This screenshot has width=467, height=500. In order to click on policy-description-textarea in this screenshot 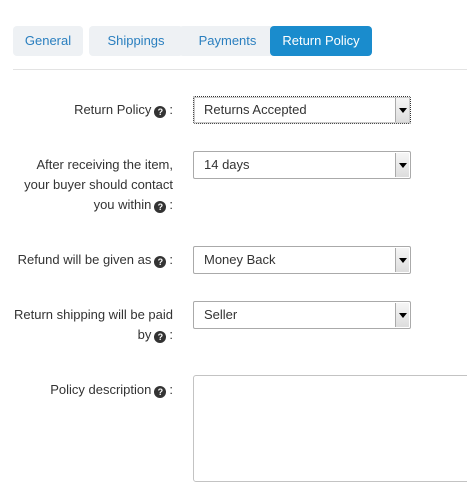, I will do `click(330, 428)`.